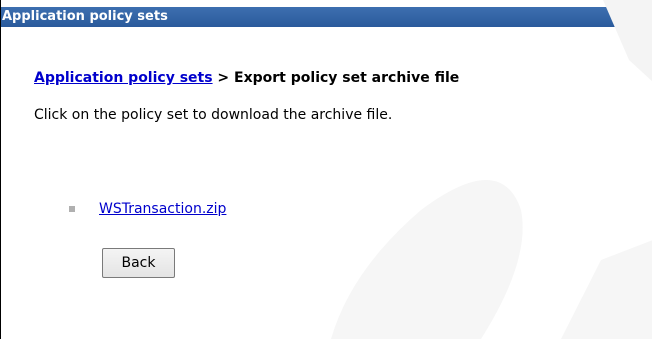  I want to click on list-item: WSTransaction.zip, so click(147, 209).